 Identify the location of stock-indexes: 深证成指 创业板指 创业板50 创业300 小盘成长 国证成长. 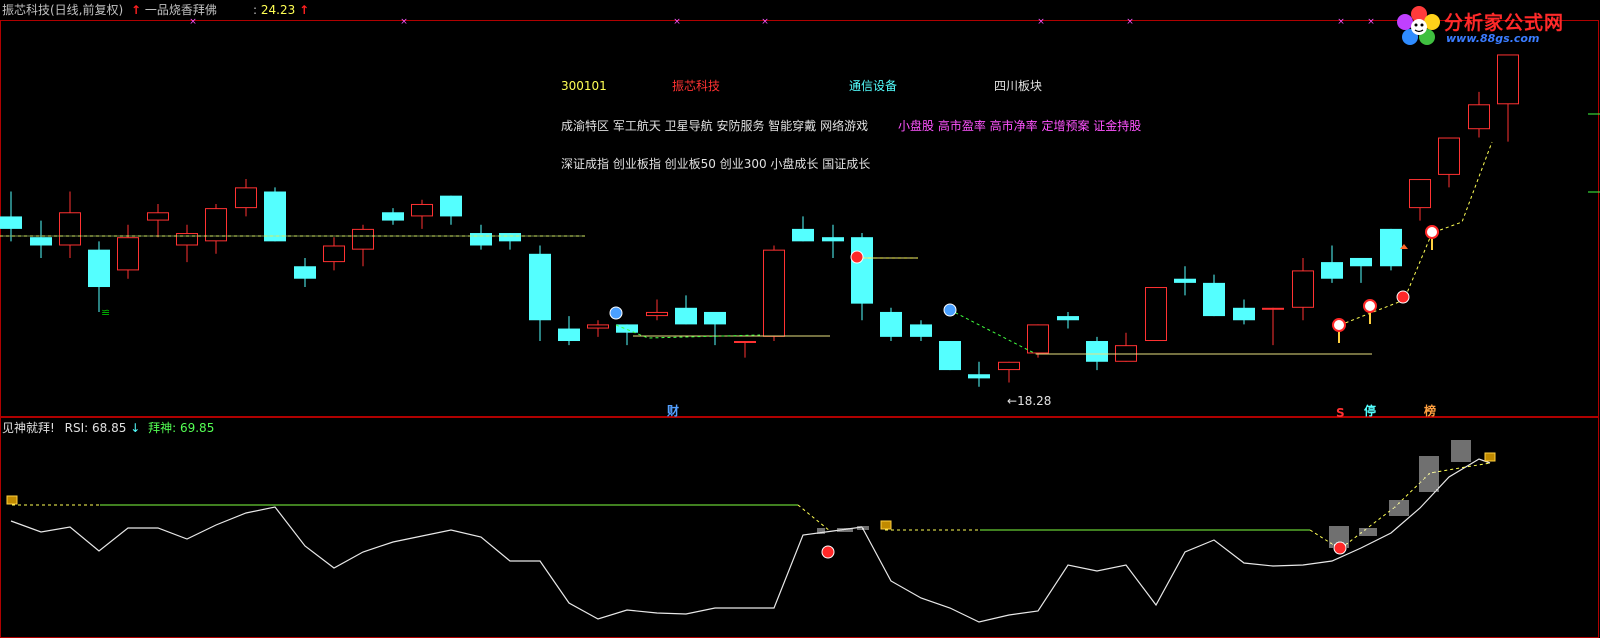
(716, 164).